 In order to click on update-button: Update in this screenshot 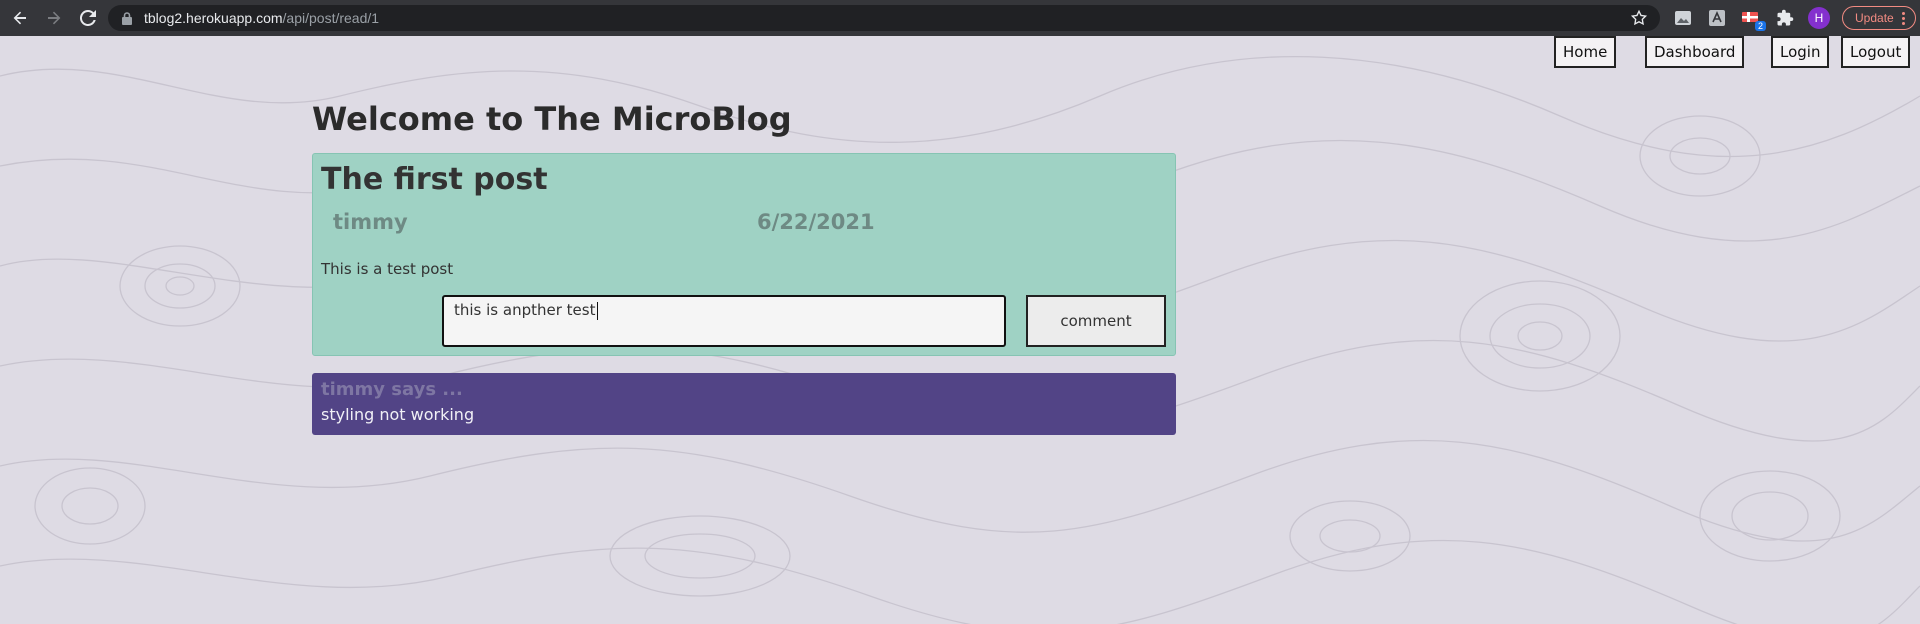, I will do `click(1879, 18)`.